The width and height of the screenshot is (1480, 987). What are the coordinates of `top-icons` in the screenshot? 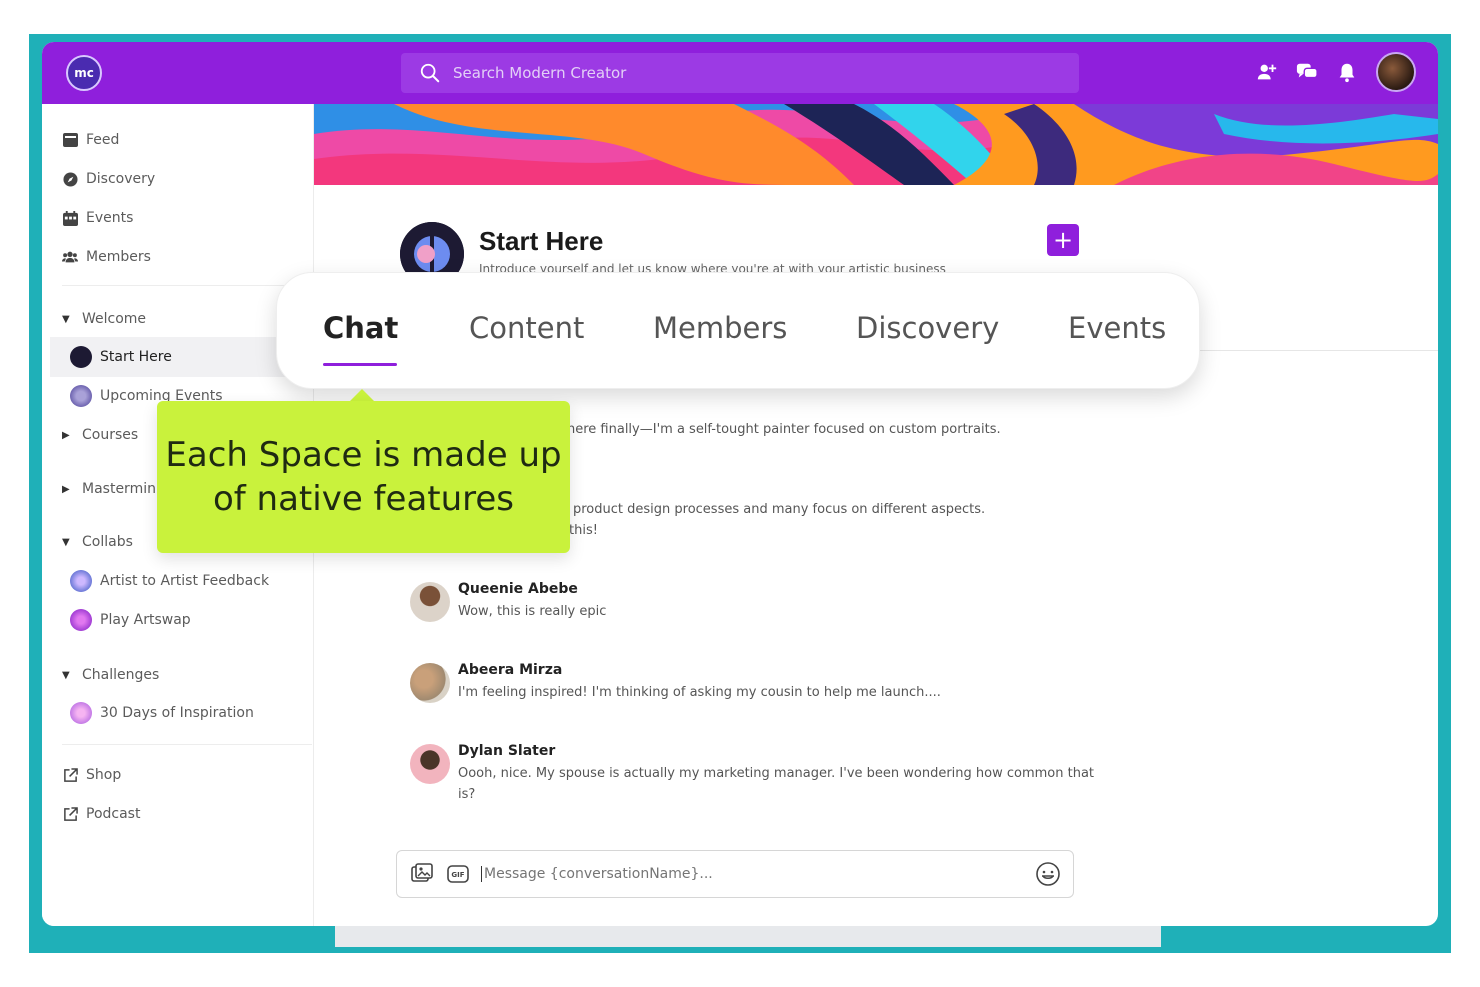 It's located at (1336, 72).